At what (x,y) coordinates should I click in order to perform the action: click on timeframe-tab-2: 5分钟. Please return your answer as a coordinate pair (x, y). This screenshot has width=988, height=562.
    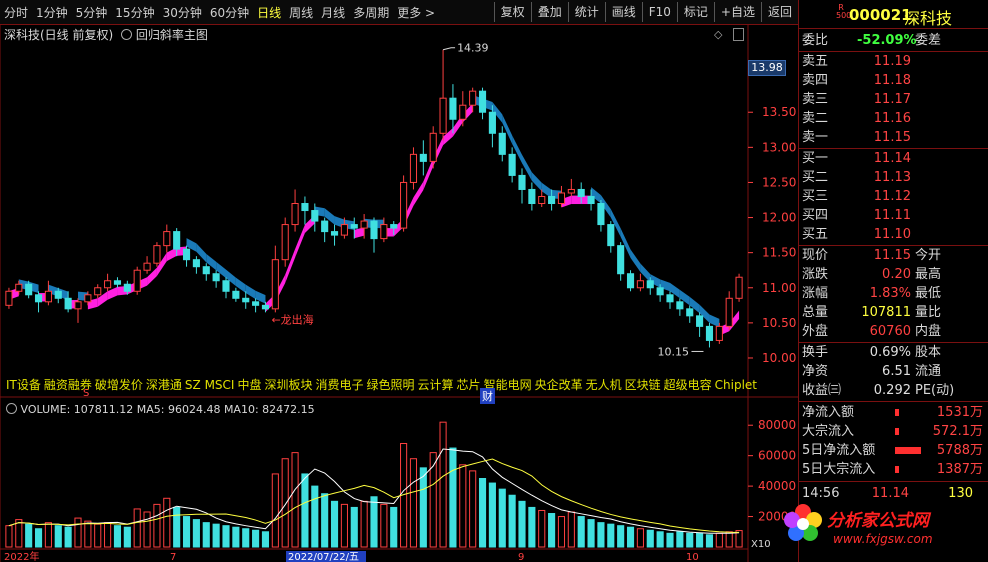
    Looking at the image, I should click on (92, 12).